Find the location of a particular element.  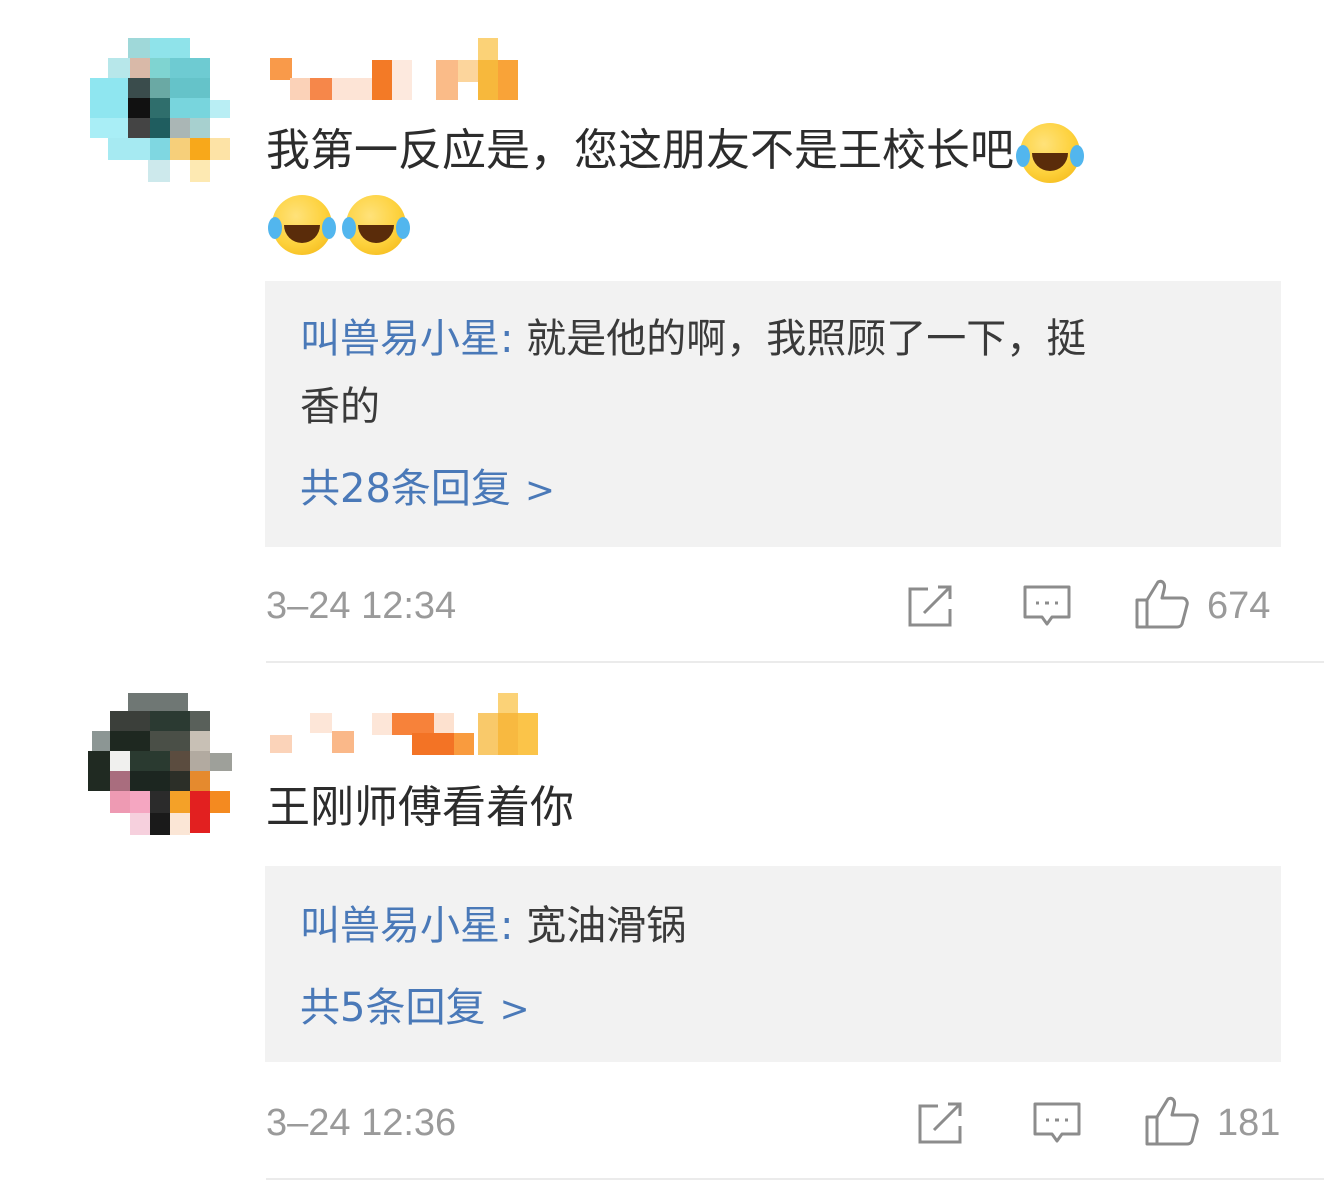

view-replies-link: 共5条回复 > is located at coordinates (415, 1009).